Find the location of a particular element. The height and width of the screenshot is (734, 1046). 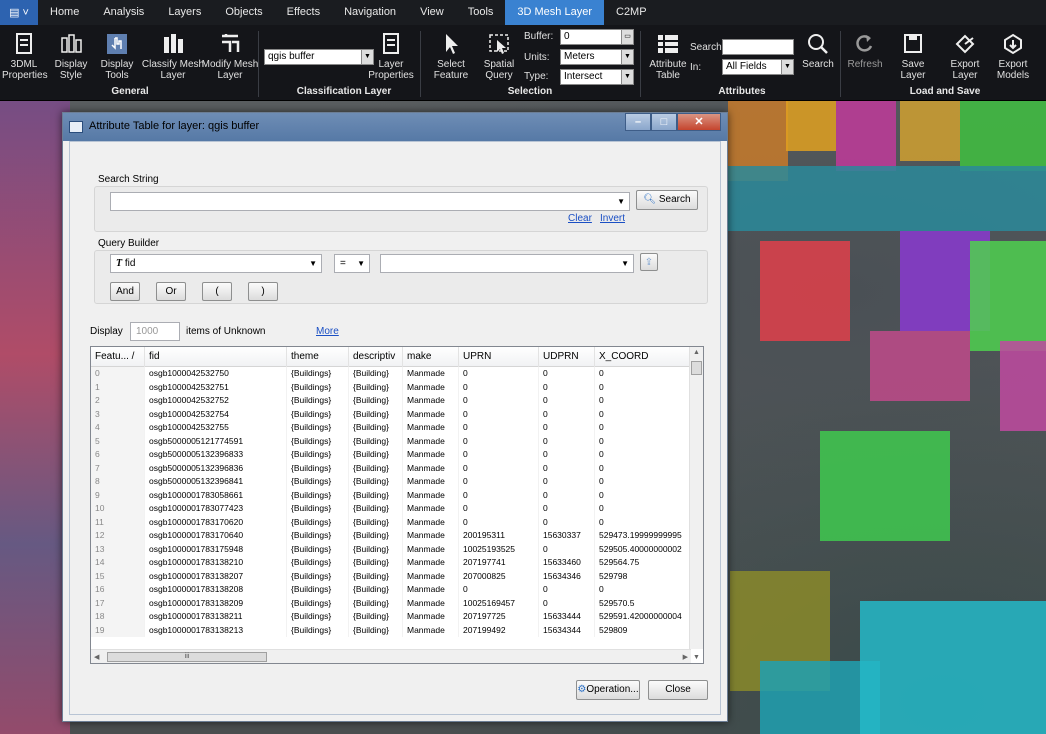

scroll-right-icon: ▶ is located at coordinates (685, 657).